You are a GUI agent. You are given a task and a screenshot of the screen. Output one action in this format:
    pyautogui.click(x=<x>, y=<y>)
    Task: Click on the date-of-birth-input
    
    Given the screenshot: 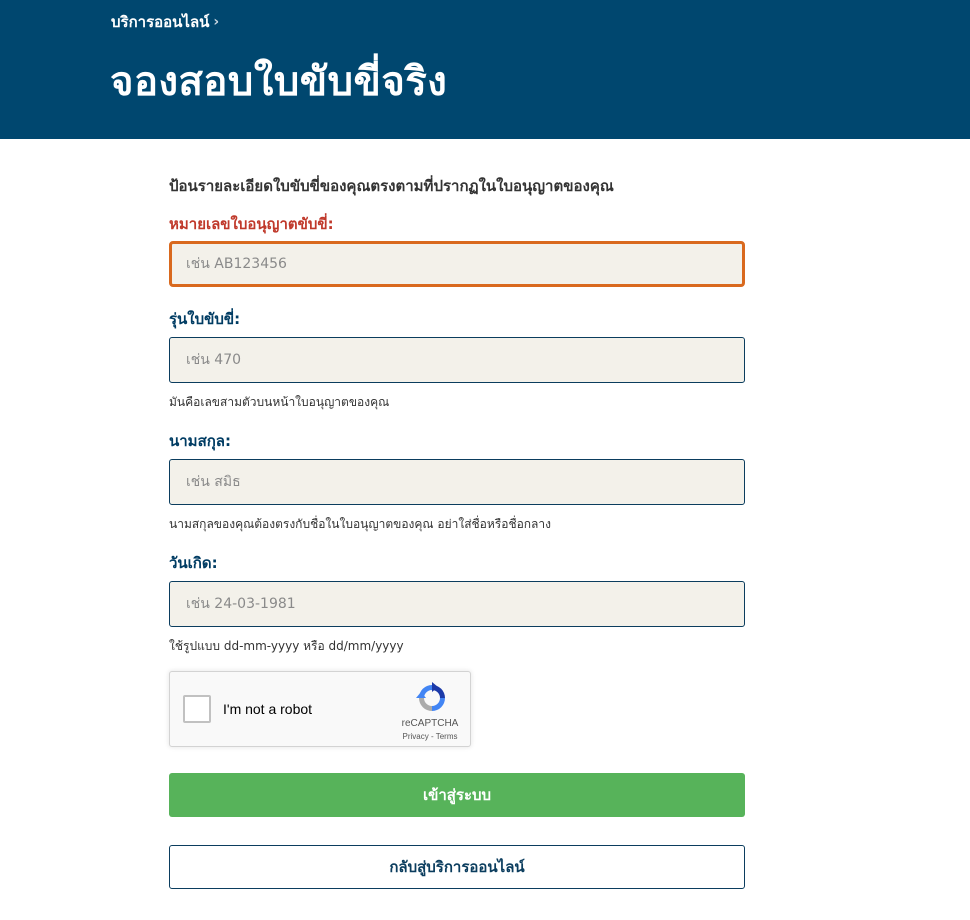 What is the action you would take?
    pyautogui.click(x=457, y=604)
    